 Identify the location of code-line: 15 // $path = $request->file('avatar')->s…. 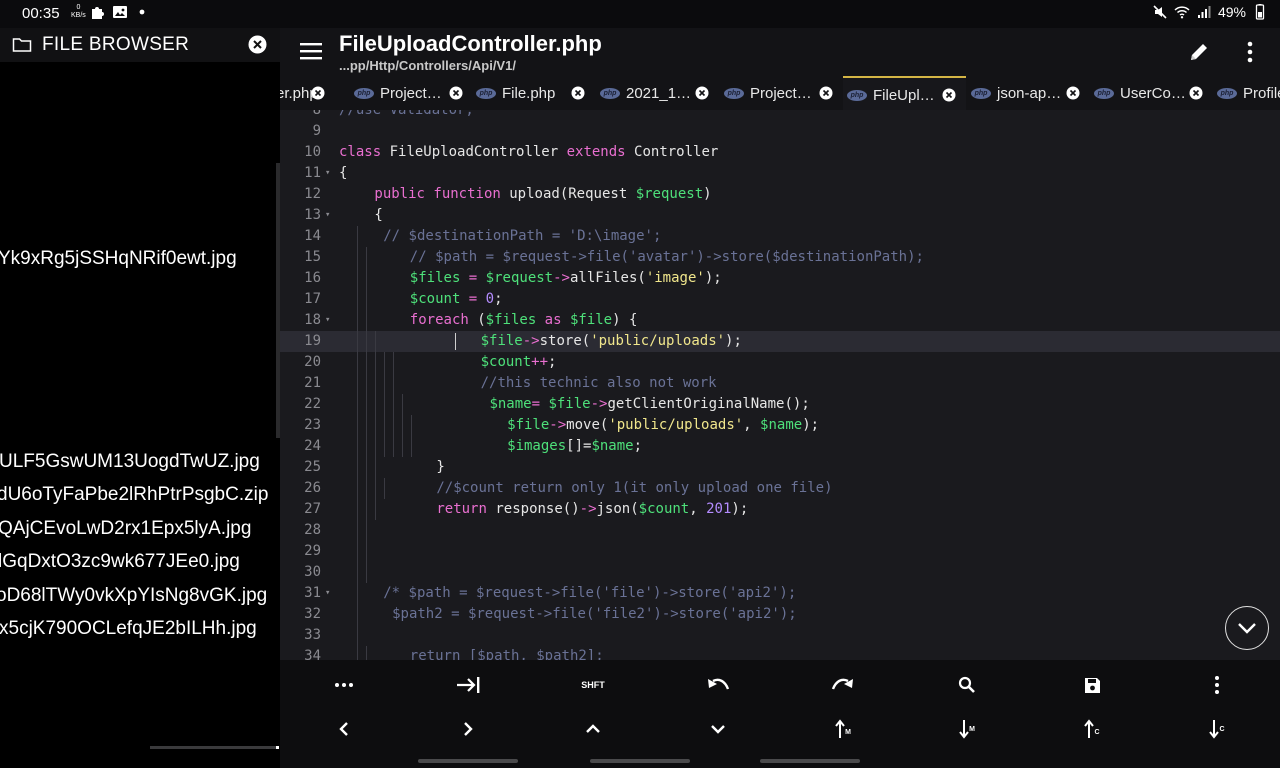
(780, 257).